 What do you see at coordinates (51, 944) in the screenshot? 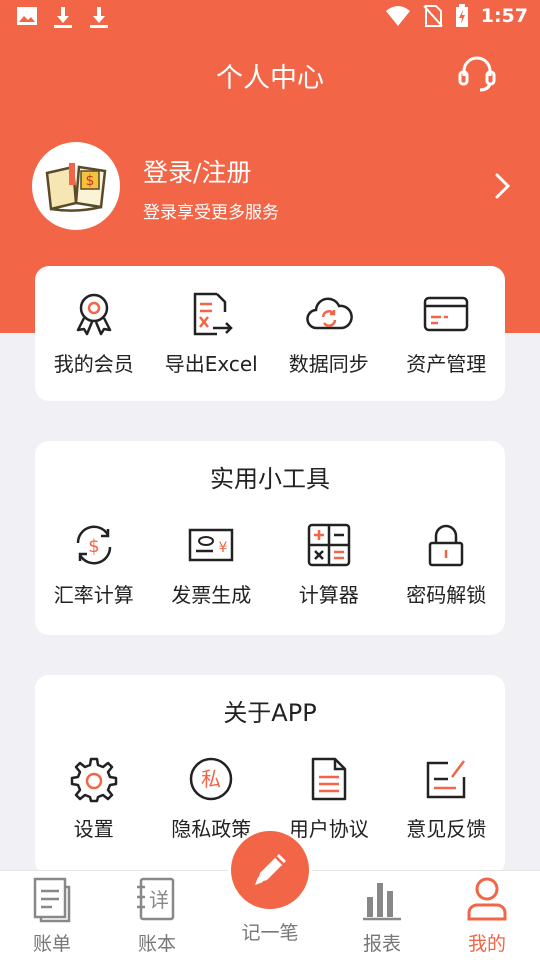
I see `tab-bill-label: 账单` at bounding box center [51, 944].